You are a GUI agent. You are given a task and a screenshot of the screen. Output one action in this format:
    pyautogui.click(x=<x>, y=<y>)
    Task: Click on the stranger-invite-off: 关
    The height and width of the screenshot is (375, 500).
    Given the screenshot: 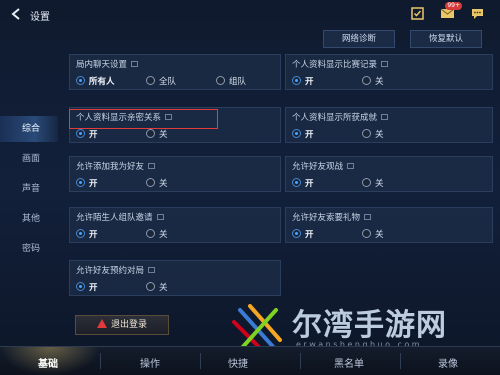 What is the action you would take?
    pyautogui.click(x=157, y=234)
    